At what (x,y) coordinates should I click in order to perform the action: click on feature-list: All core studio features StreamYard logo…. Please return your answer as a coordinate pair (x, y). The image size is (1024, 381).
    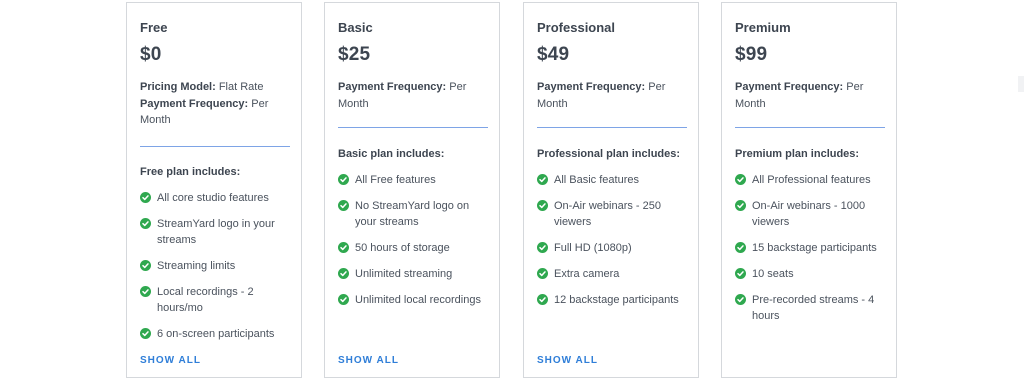
    Looking at the image, I should click on (217, 271).